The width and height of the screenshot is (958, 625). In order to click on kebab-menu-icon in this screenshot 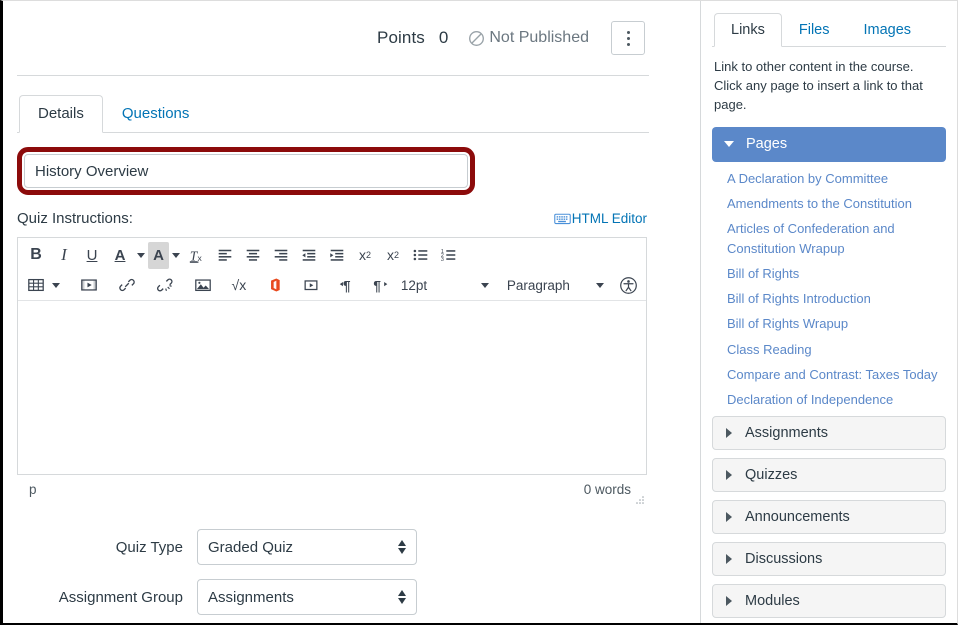, I will do `click(628, 38)`.